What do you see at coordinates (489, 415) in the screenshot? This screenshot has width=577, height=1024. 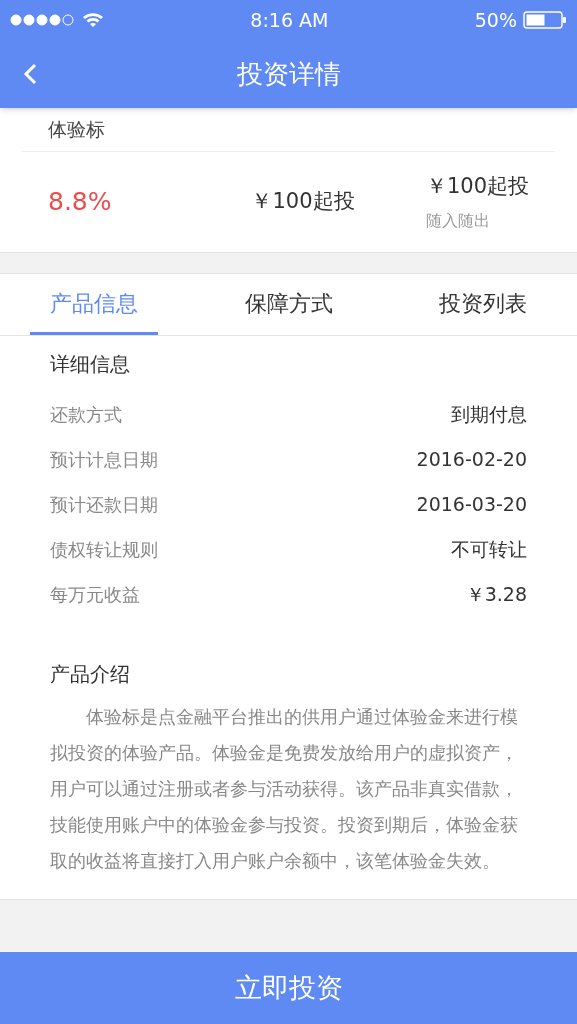 I see `detail-value: 到期付息` at bounding box center [489, 415].